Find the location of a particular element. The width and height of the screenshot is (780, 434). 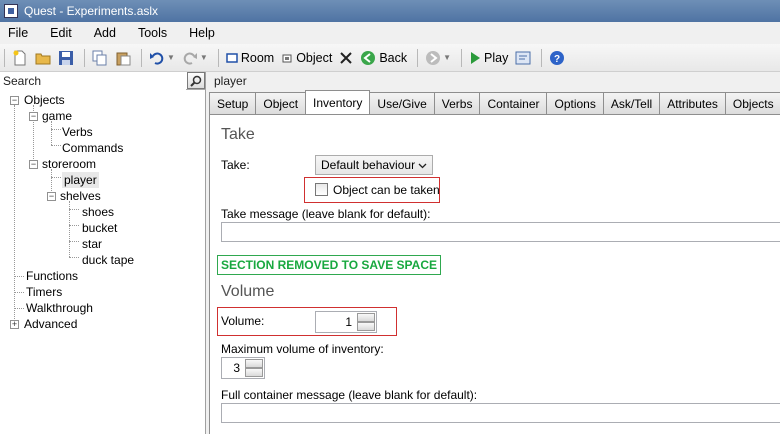

tree-item-walkthrough: Walkthrough is located at coordinates (59, 308).